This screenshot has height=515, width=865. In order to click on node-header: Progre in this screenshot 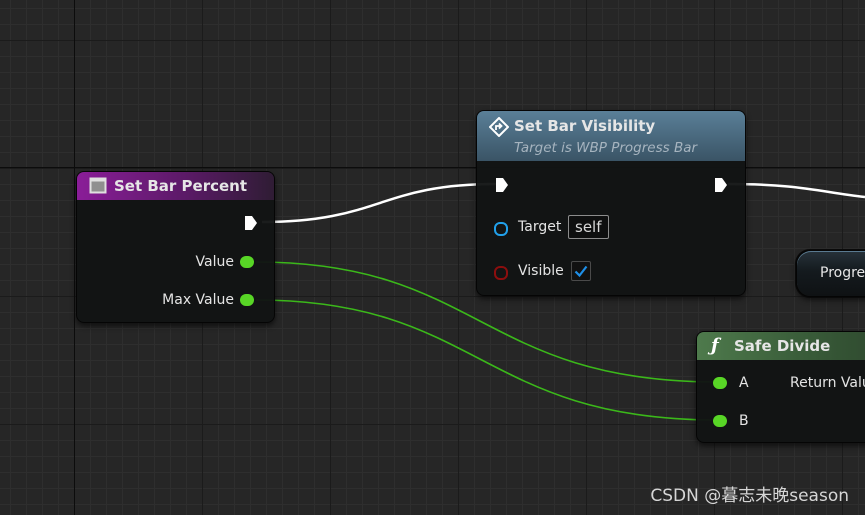, I will do `click(831, 273)`.